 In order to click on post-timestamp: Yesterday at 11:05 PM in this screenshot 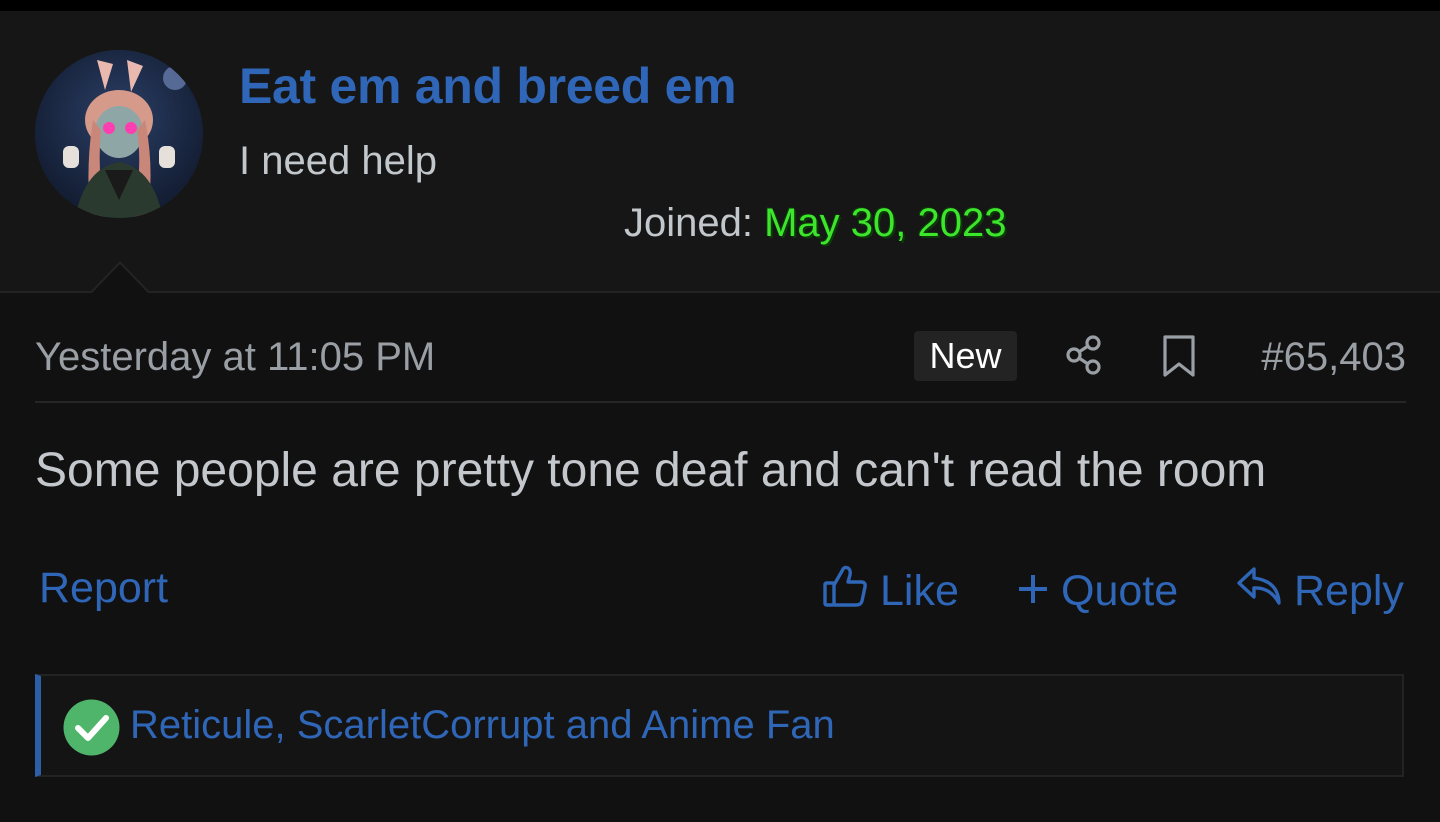, I will do `click(235, 357)`.